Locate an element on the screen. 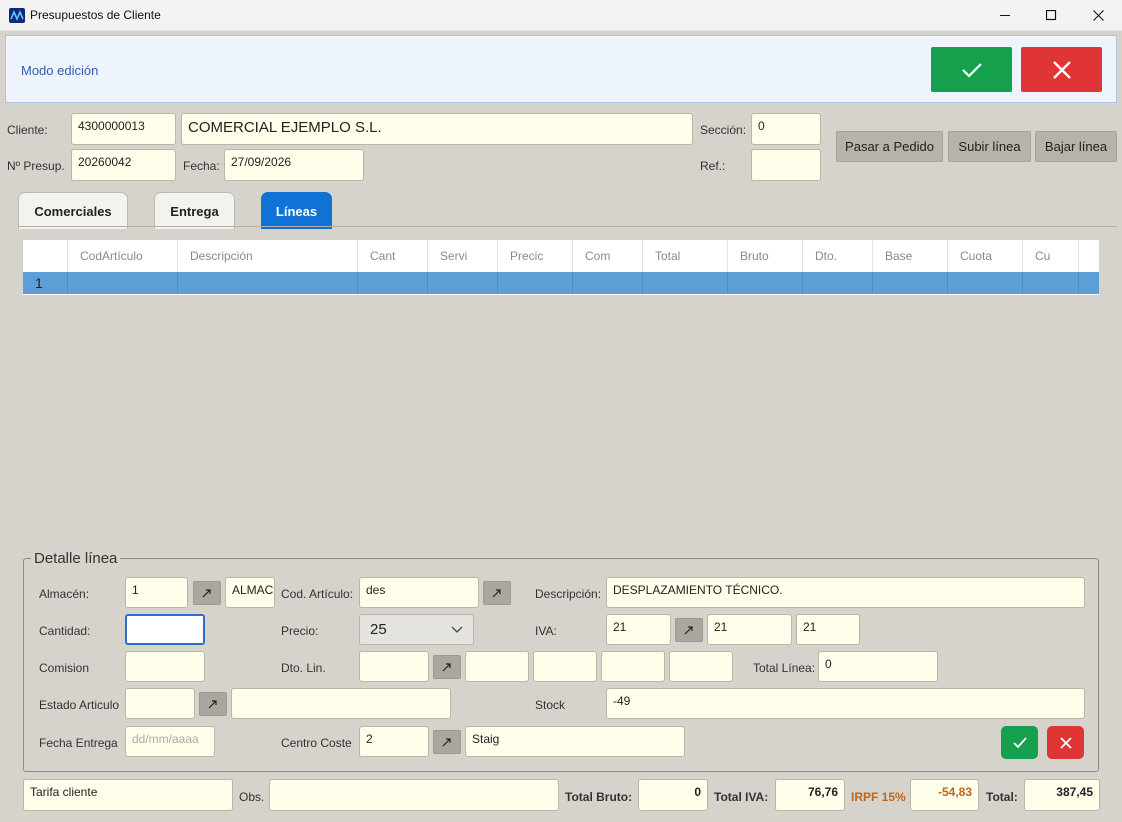 This screenshot has width=1122, height=822. dto-4-input is located at coordinates (701, 666).